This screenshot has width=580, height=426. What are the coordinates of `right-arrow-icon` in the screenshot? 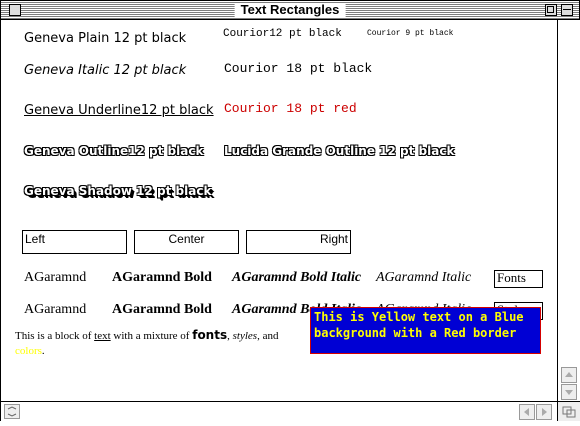 It's located at (544, 412).